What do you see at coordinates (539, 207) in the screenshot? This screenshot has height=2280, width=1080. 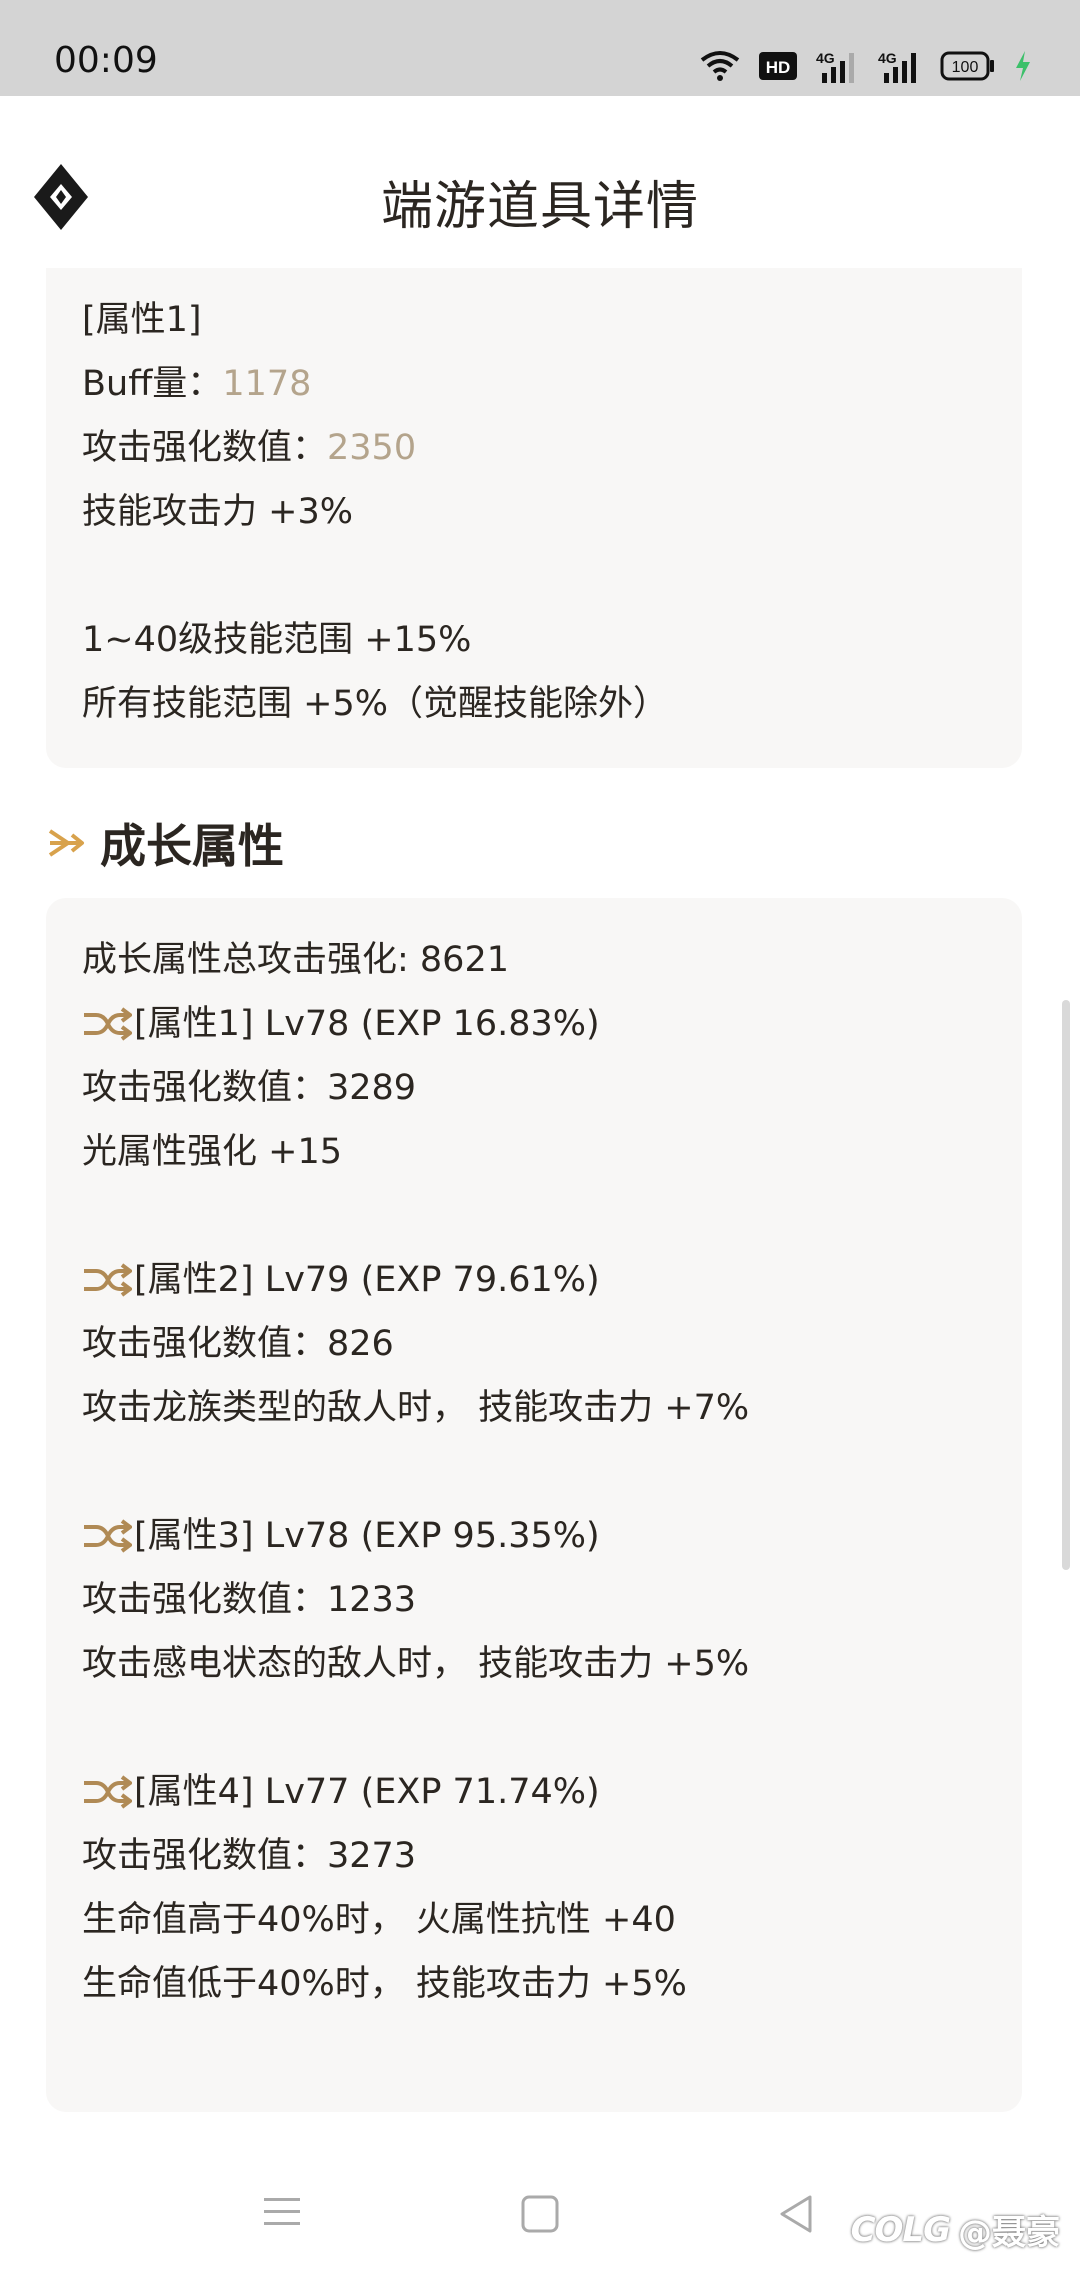 I see `page-title: 端游道具详情` at bounding box center [539, 207].